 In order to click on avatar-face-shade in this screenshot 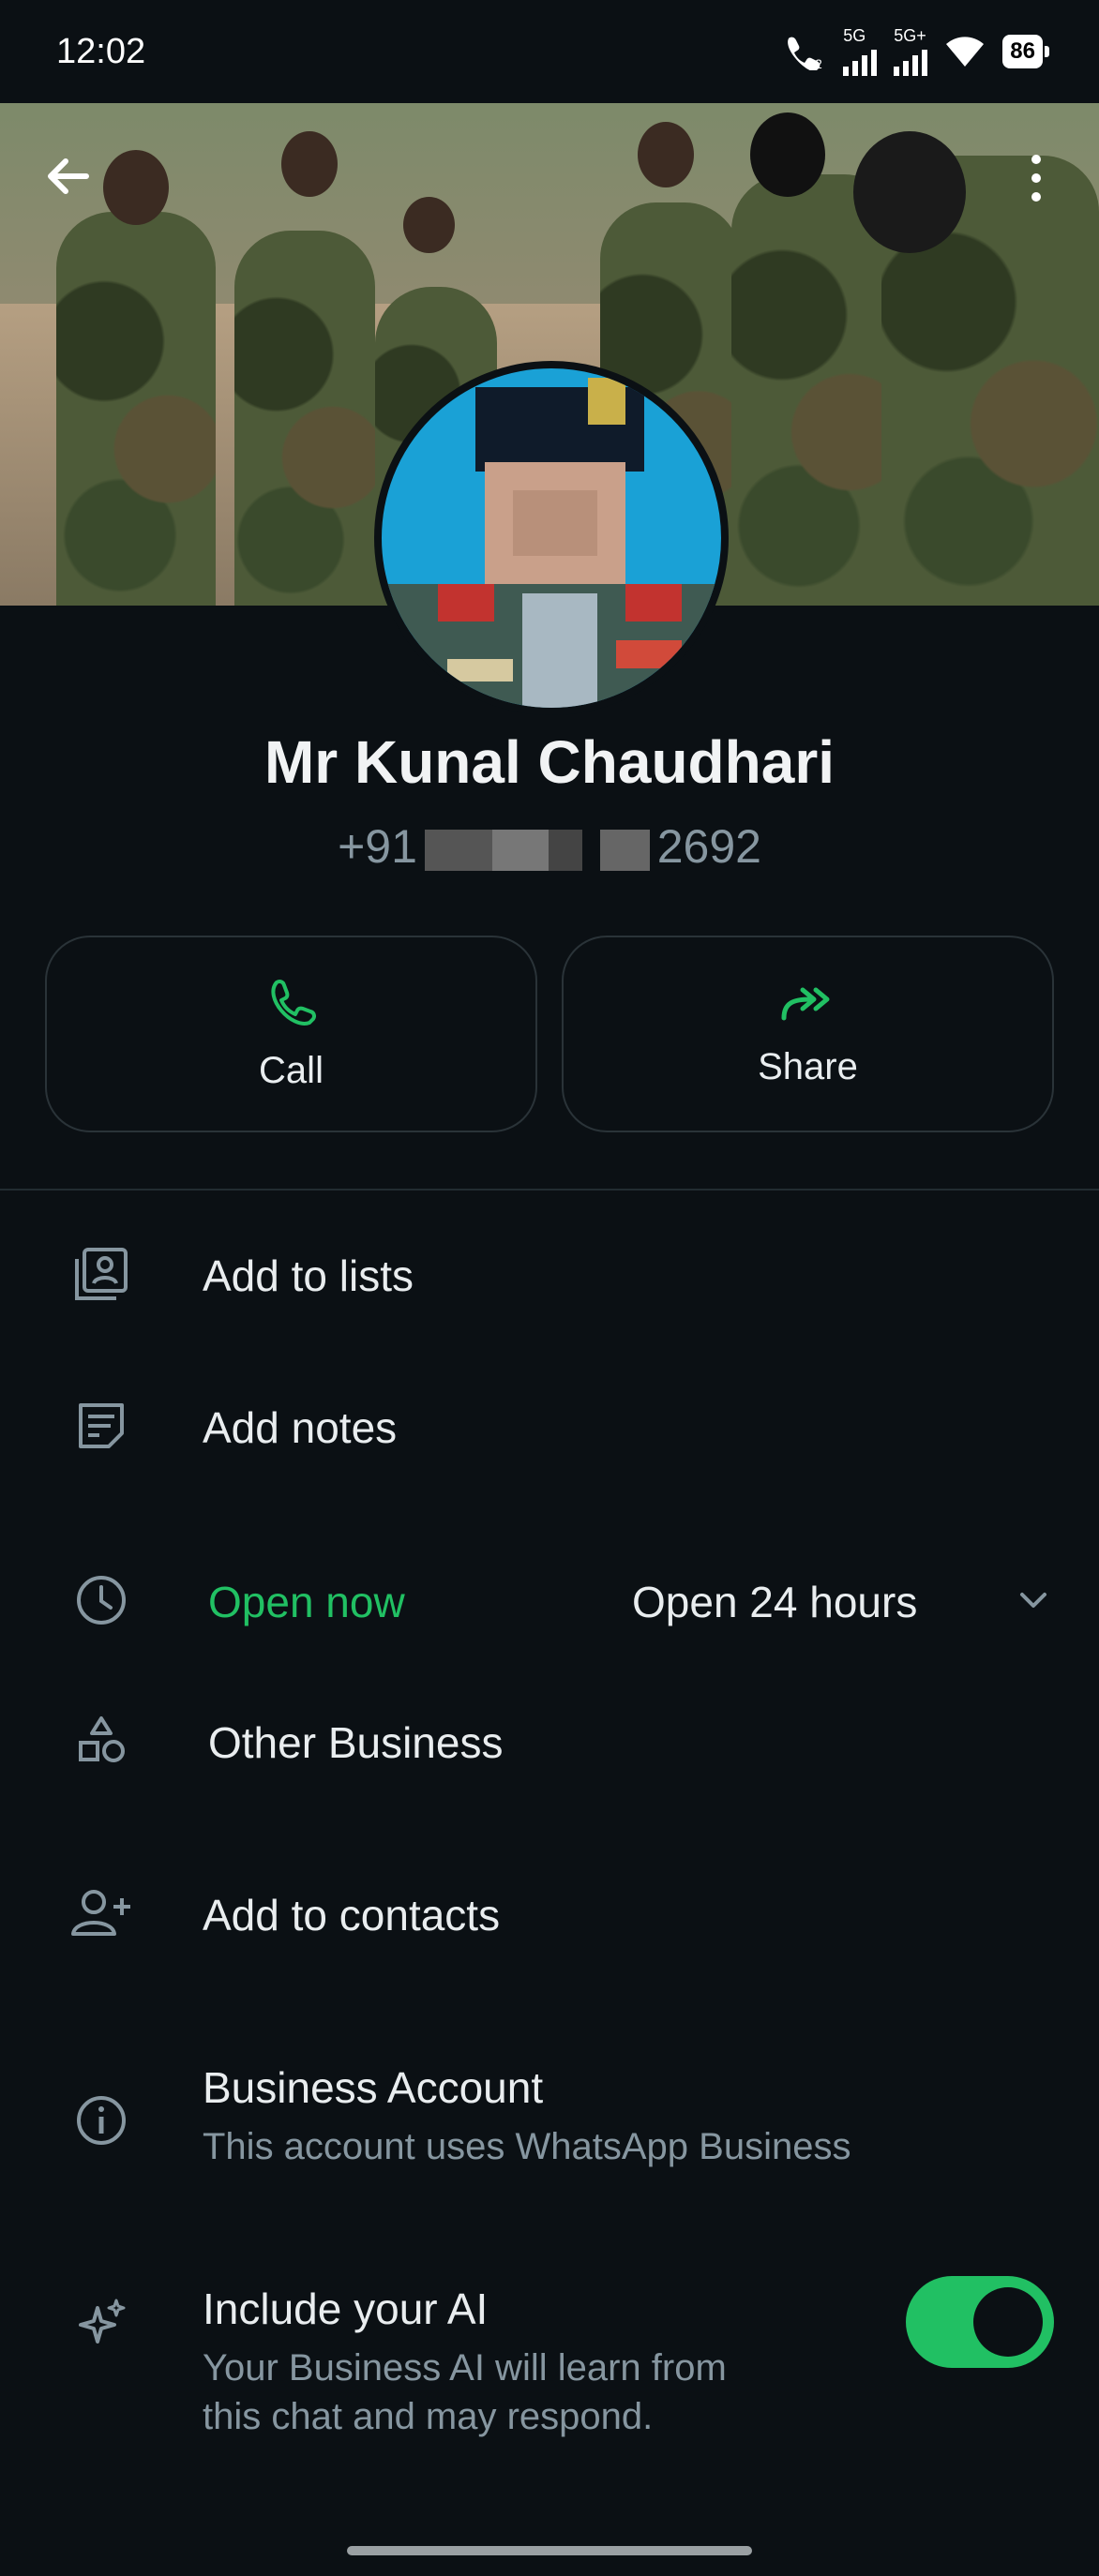, I will do `click(555, 523)`.